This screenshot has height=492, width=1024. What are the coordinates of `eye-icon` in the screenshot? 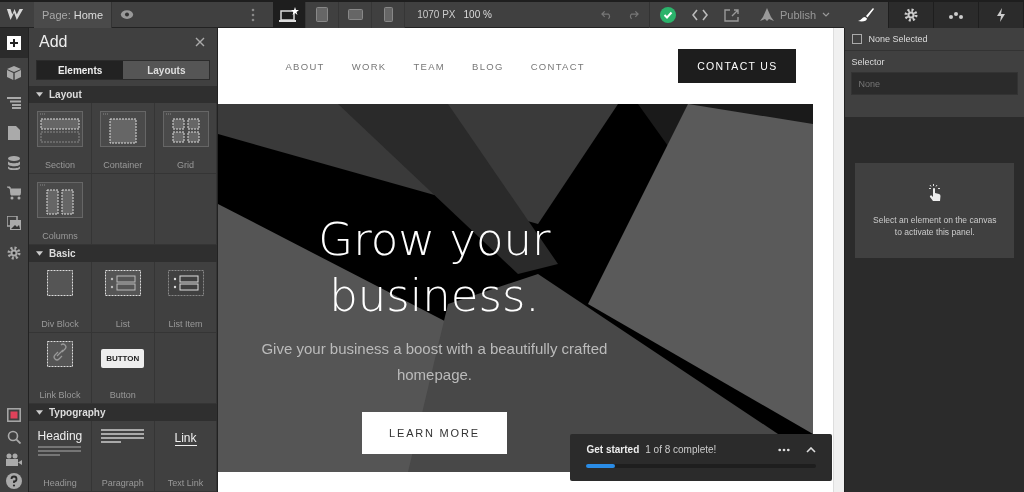 It's located at (127, 14).